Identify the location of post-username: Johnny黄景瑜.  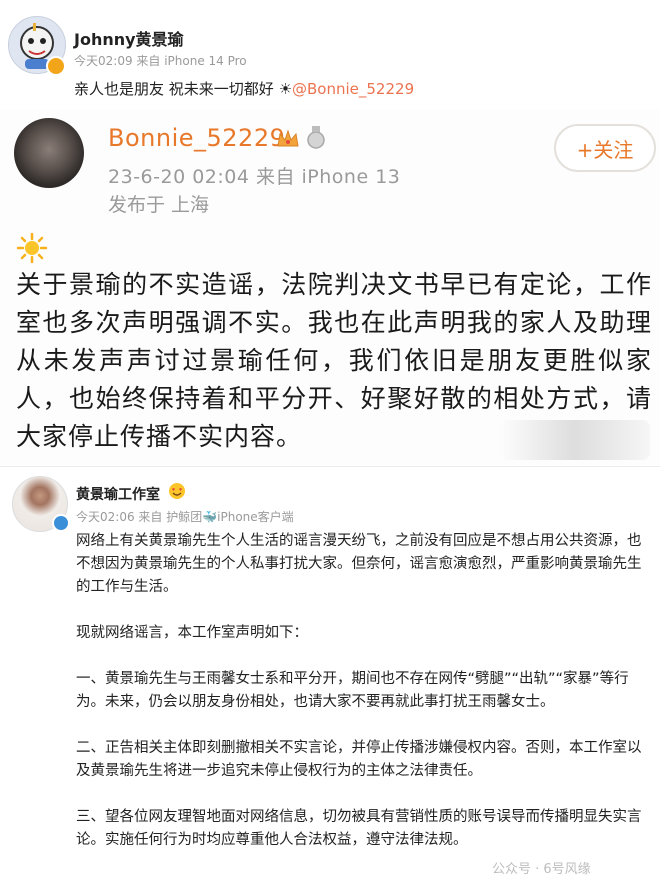
(129, 38).